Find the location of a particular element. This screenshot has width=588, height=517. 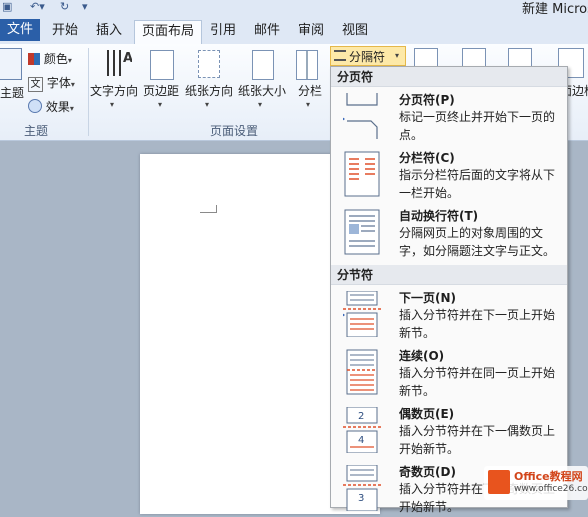

svg-text: 4 is located at coordinates (361, 440).